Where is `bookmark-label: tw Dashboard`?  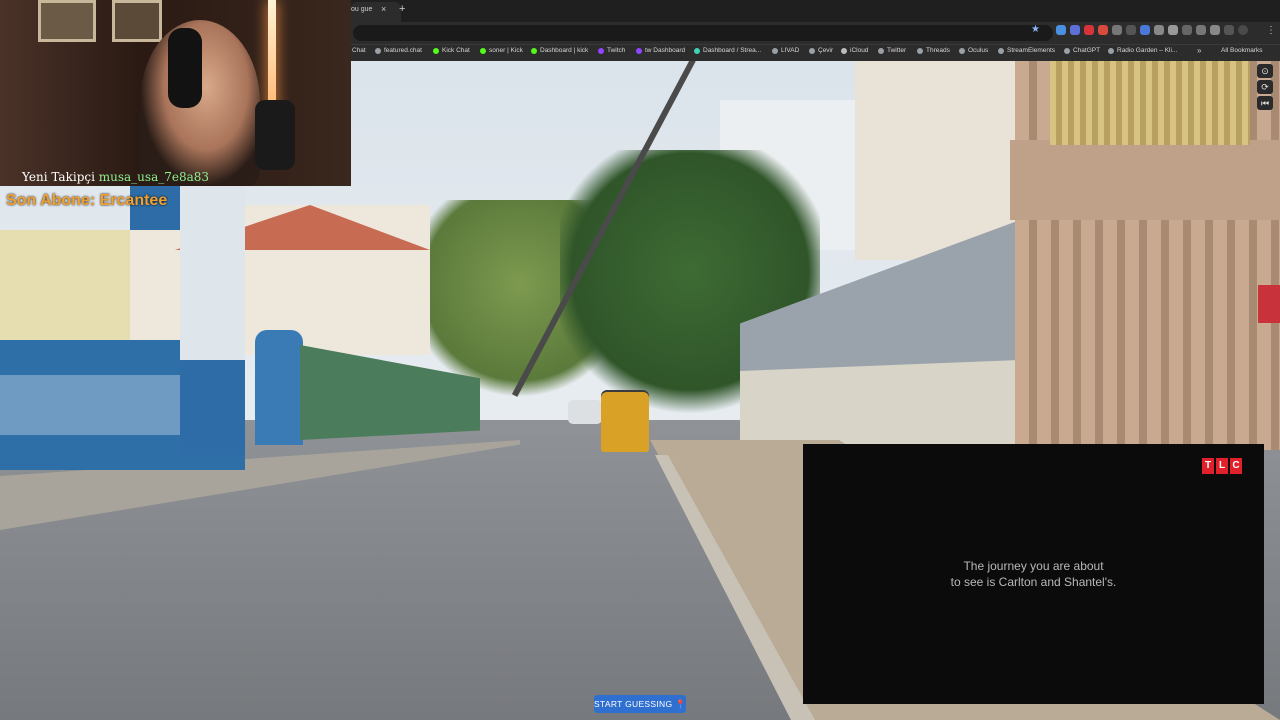
bookmark-label: tw Dashboard is located at coordinates (665, 50).